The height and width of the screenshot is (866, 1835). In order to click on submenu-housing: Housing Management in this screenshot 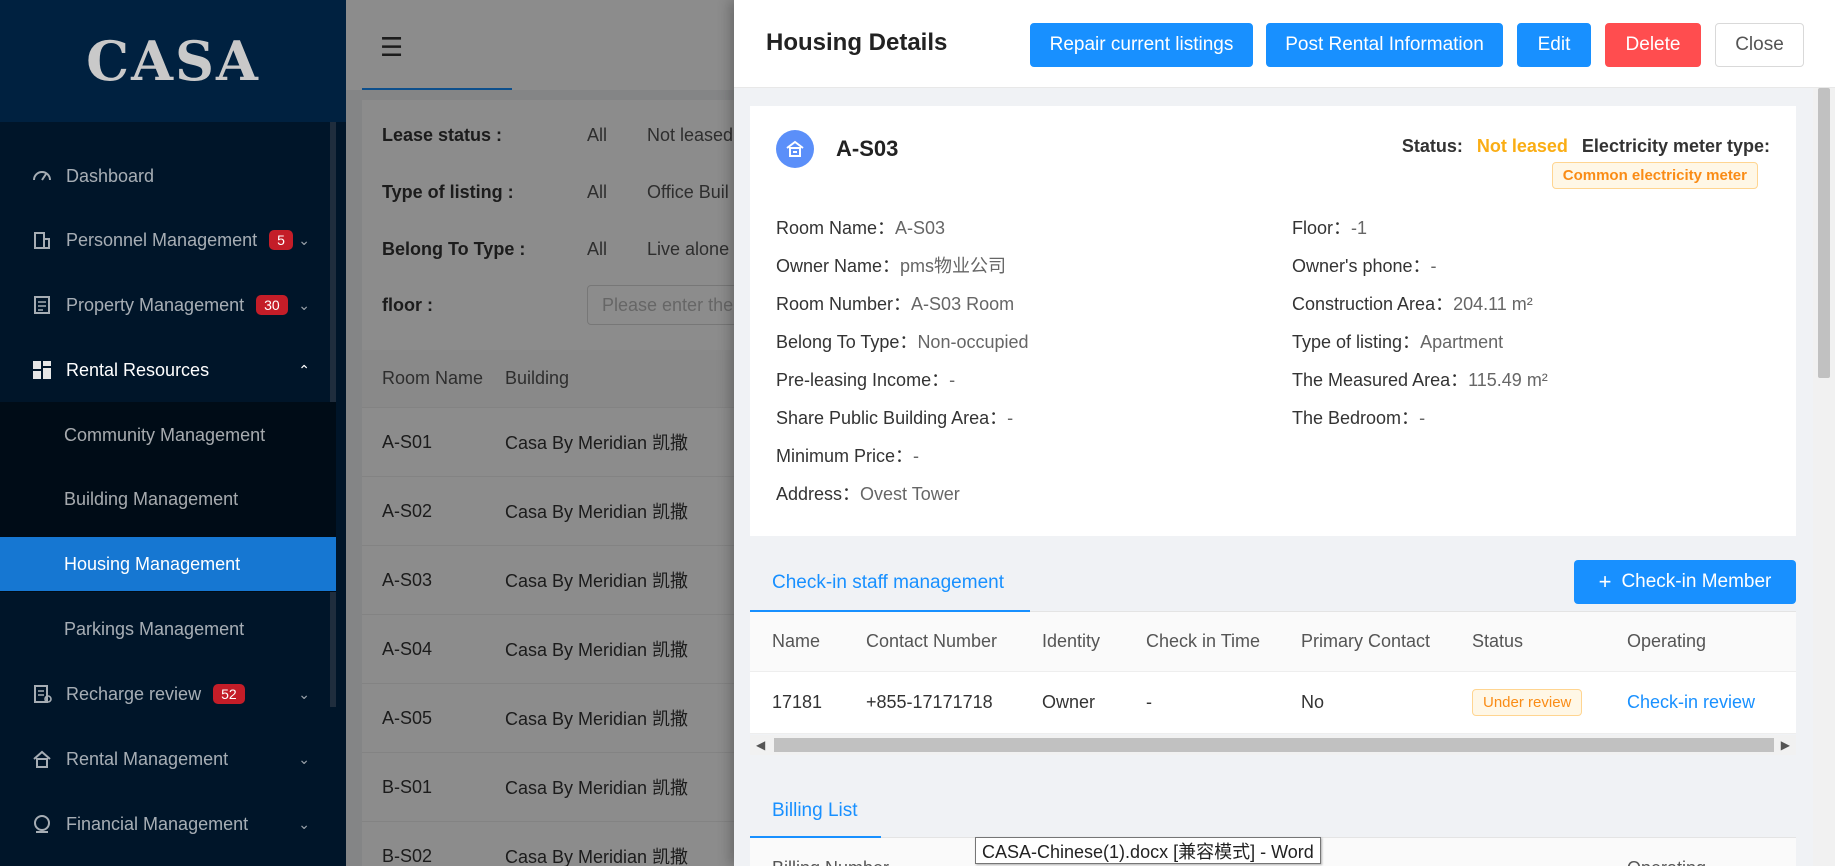, I will do `click(168, 564)`.